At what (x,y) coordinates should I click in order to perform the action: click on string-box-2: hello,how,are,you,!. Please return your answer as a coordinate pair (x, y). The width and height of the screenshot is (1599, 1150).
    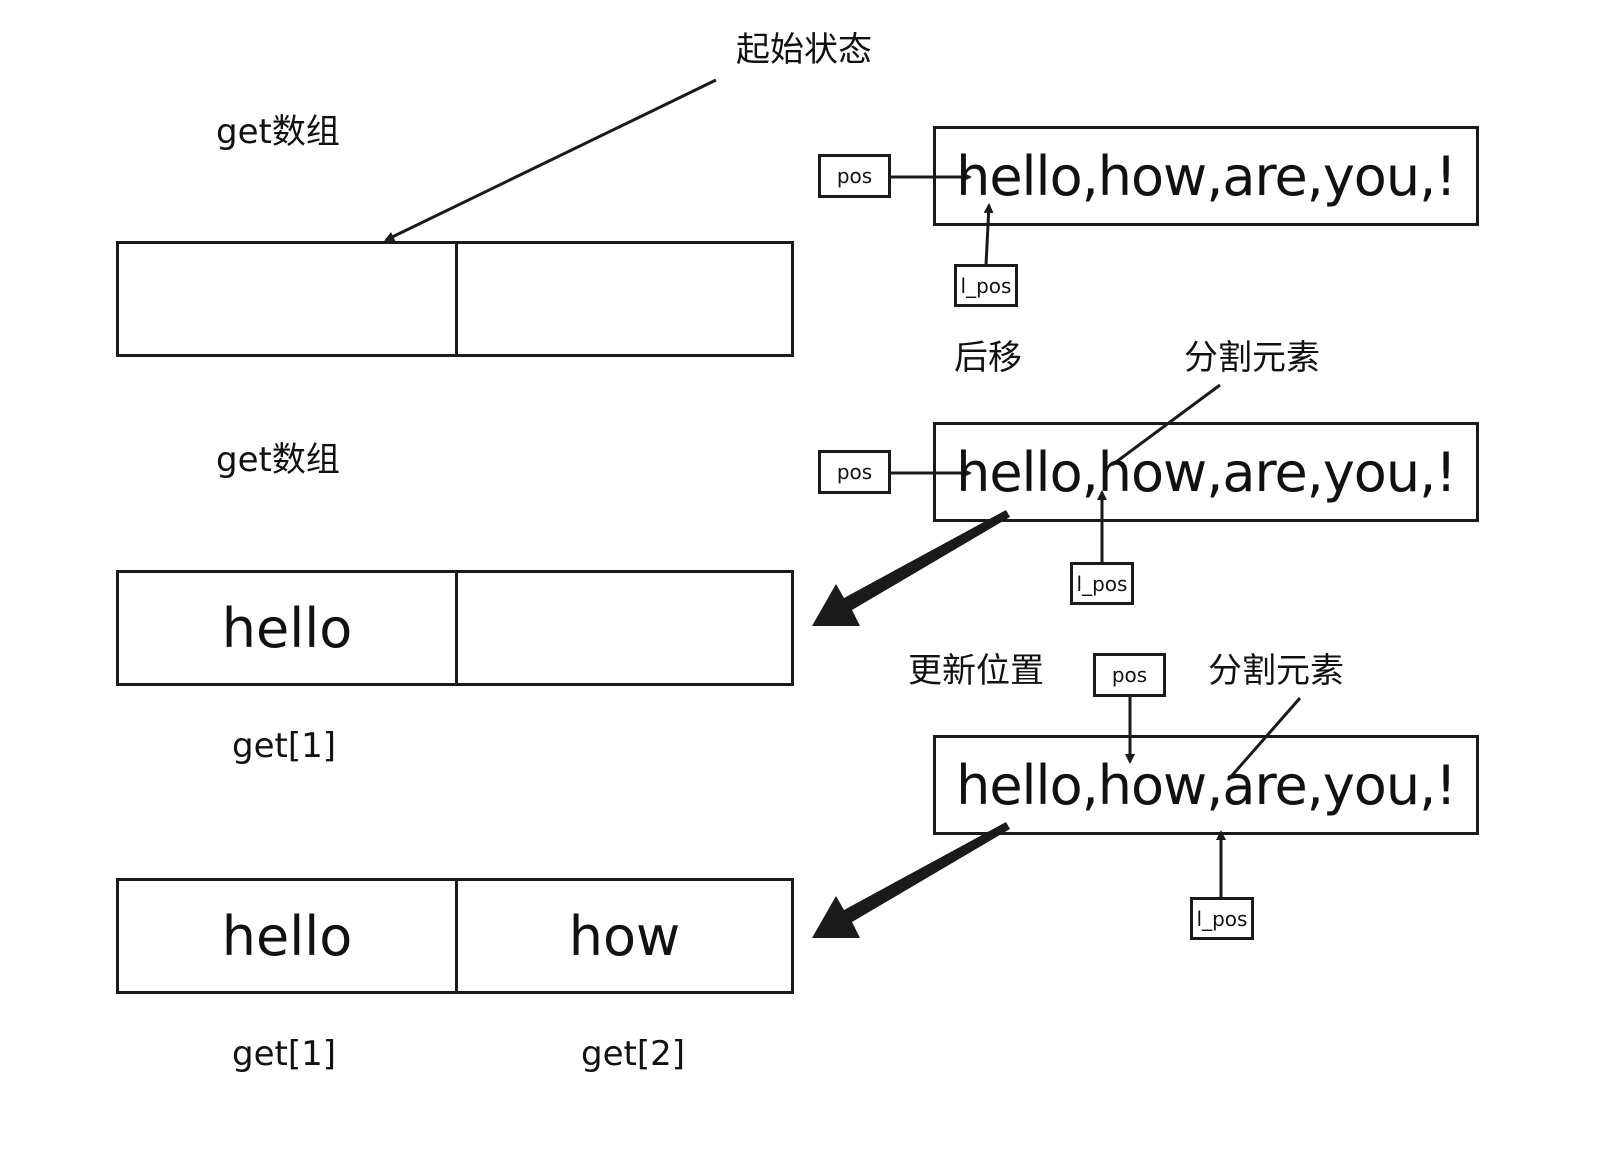
    Looking at the image, I should click on (1206, 472).